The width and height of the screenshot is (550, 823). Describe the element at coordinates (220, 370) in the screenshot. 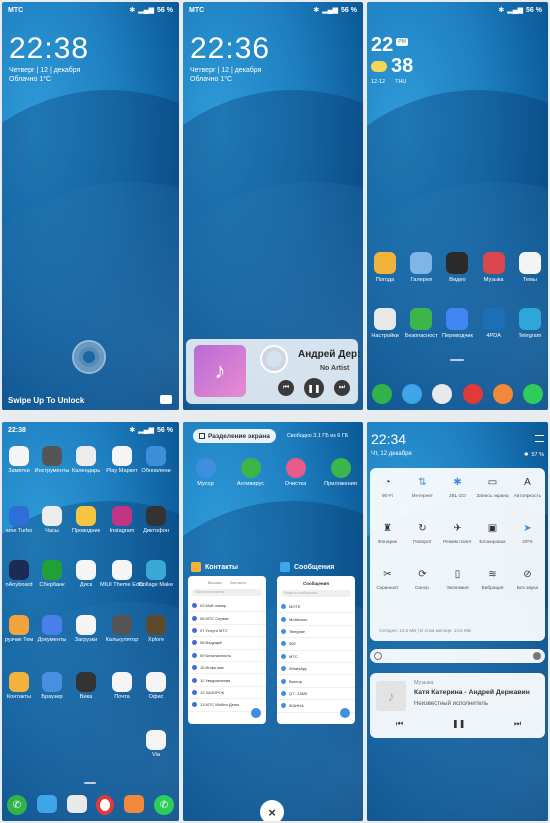

I see `music-note-icon: ♪` at that location.